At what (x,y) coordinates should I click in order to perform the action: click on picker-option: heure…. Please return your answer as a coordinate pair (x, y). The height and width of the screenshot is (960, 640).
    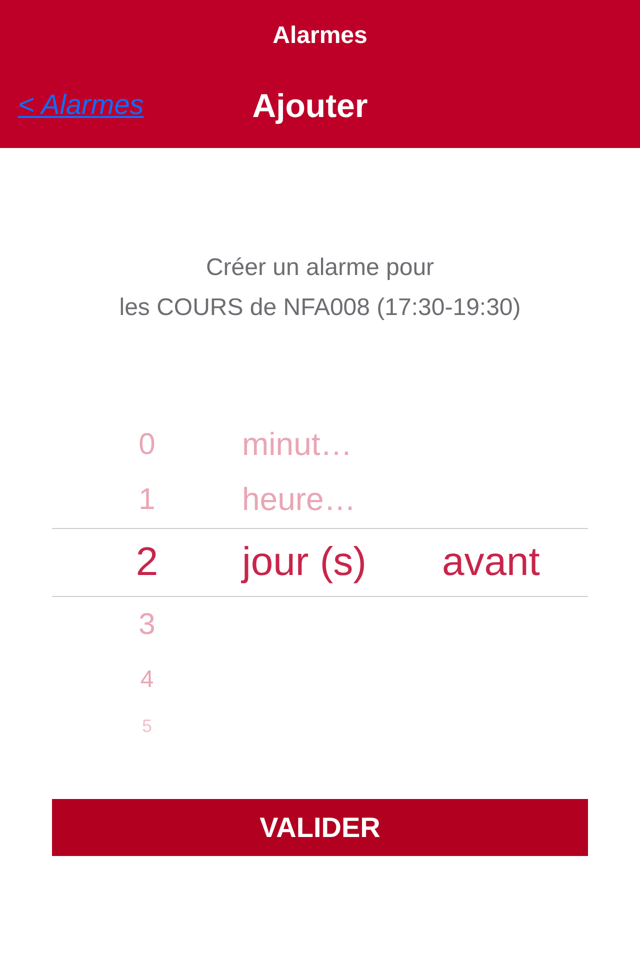
    Looking at the image, I should click on (299, 499).